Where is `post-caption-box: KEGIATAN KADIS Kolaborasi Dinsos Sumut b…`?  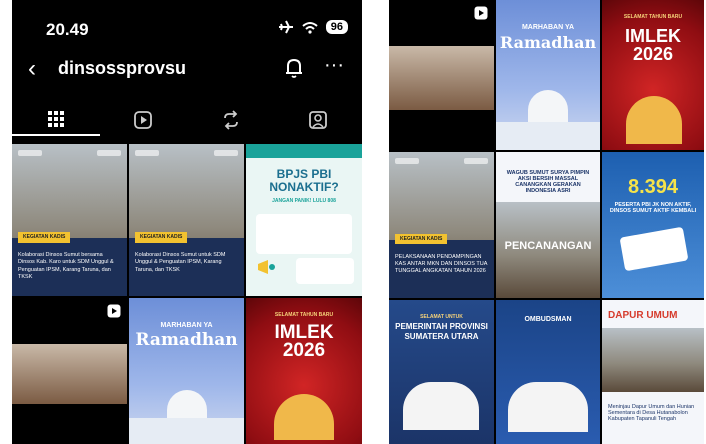
post-caption-box: KEGIATAN KADIS Kolaborasi Dinsos Sumut b… is located at coordinates (69, 264).